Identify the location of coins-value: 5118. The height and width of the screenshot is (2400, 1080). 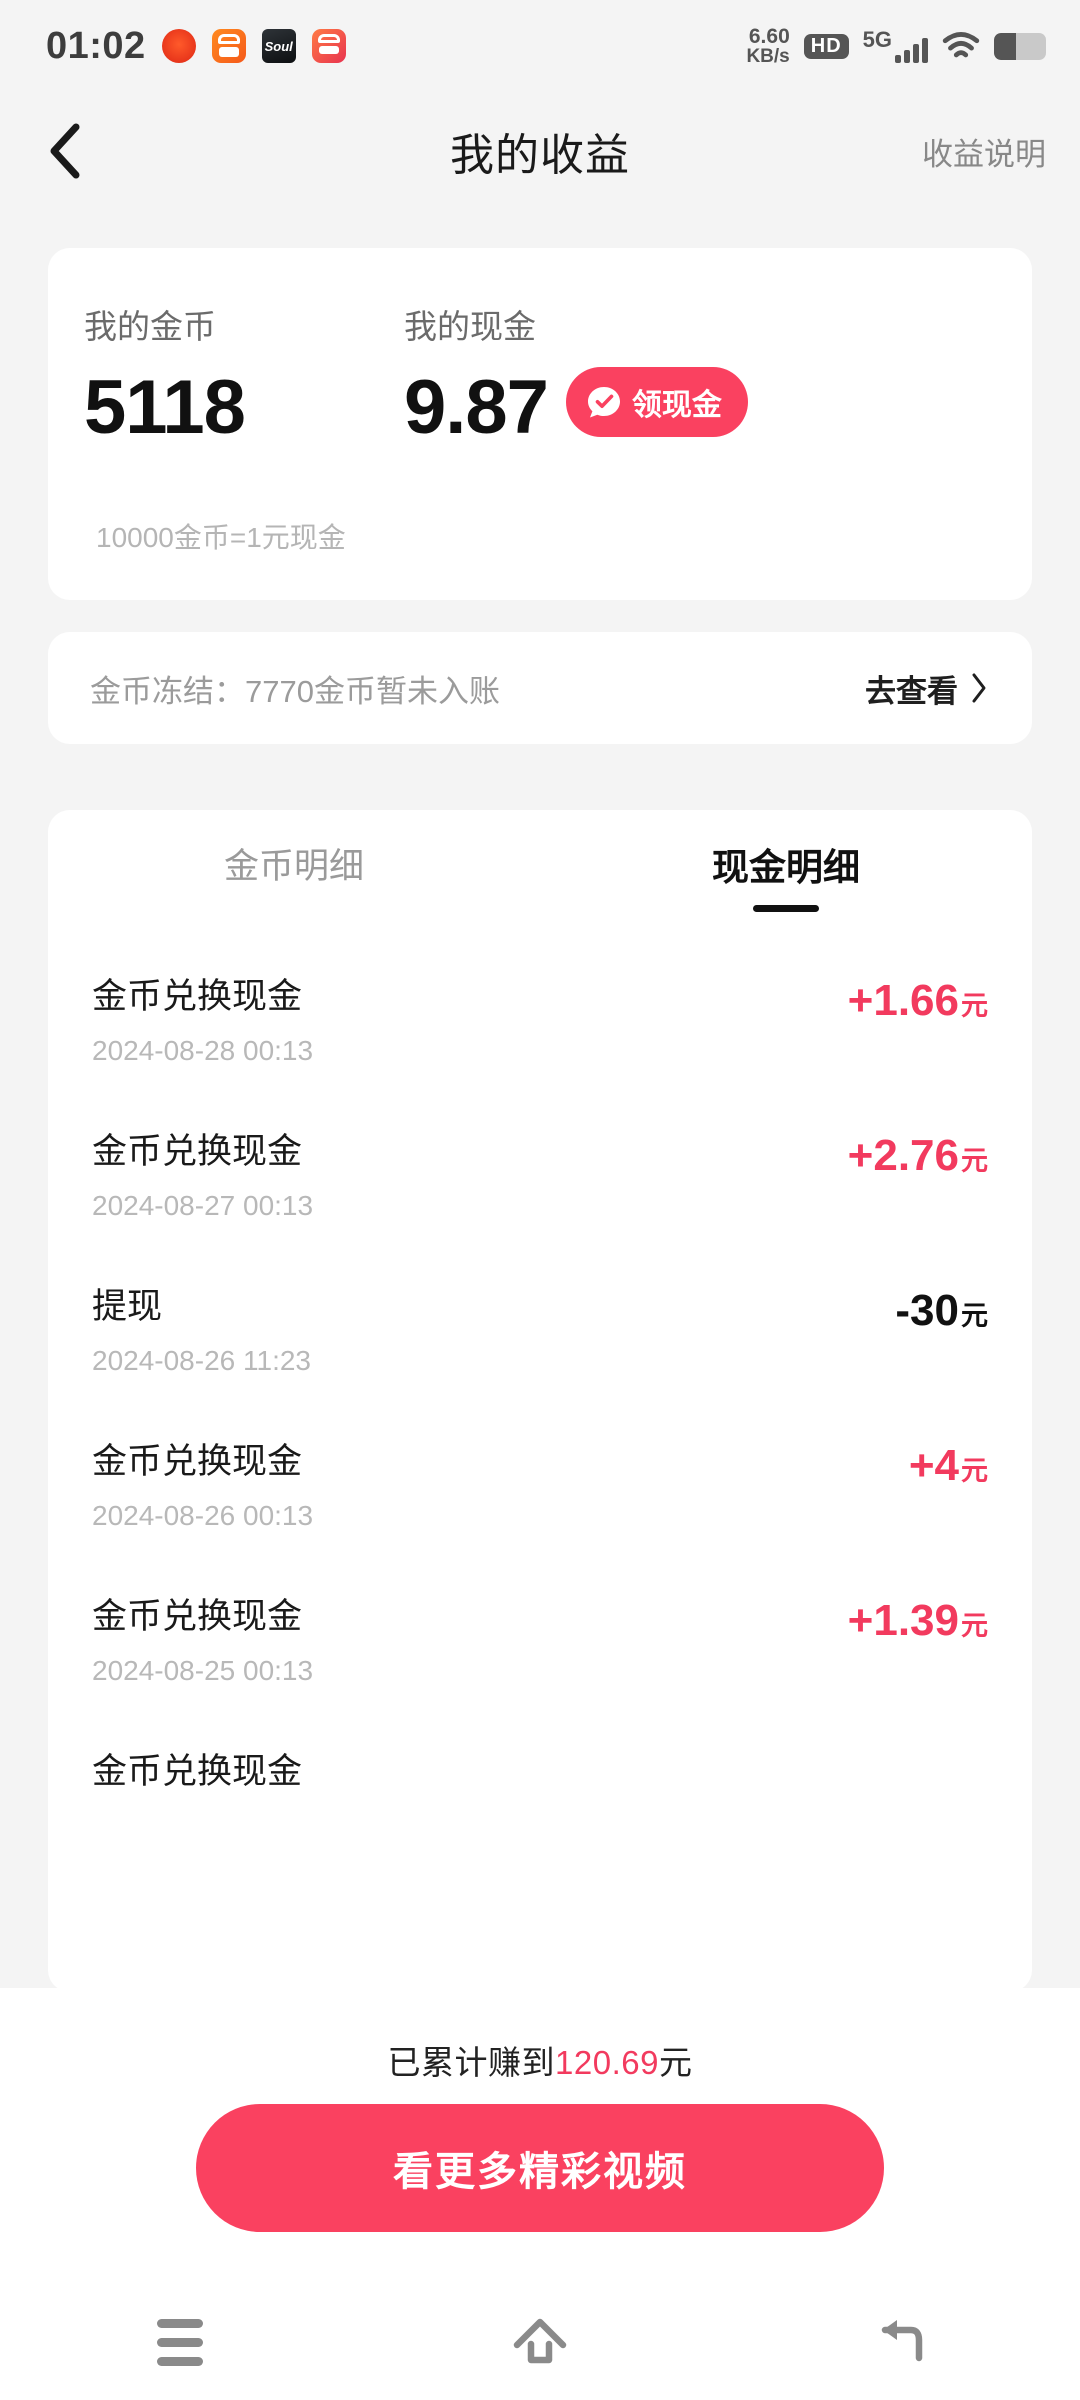
(165, 407).